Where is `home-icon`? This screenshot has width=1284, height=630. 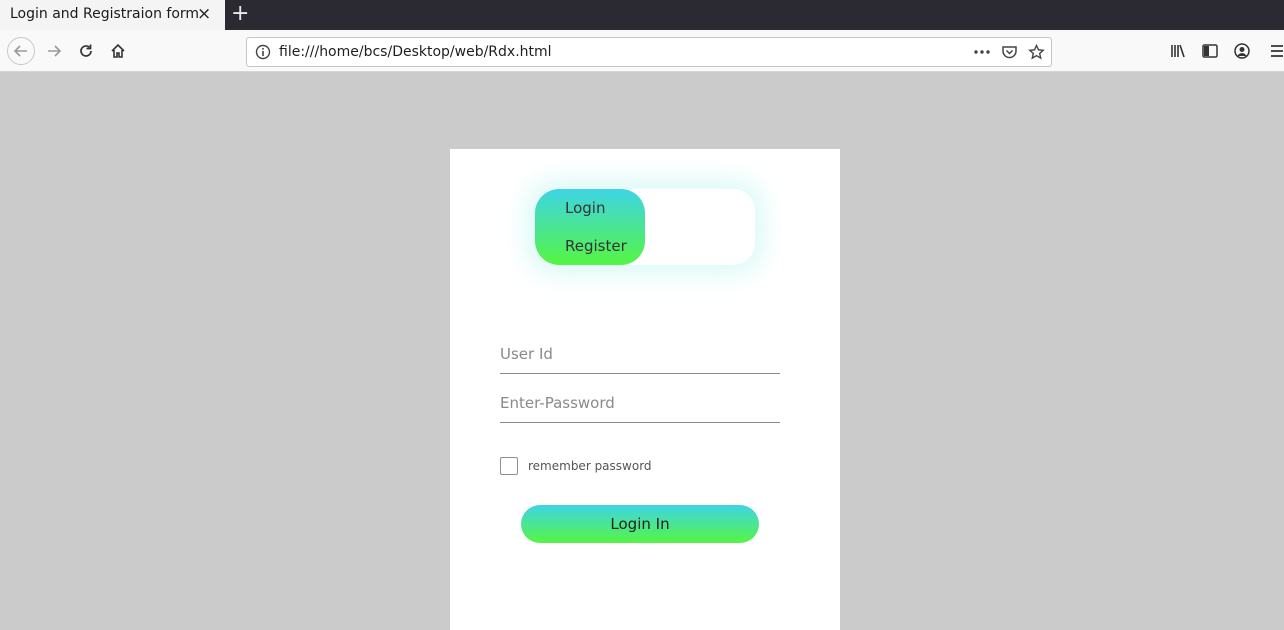
home-icon is located at coordinates (118, 51).